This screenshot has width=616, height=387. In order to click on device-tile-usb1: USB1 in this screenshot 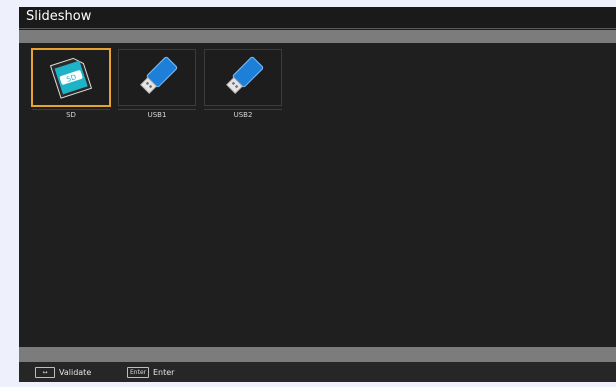, I will do `click(157, 85)`.